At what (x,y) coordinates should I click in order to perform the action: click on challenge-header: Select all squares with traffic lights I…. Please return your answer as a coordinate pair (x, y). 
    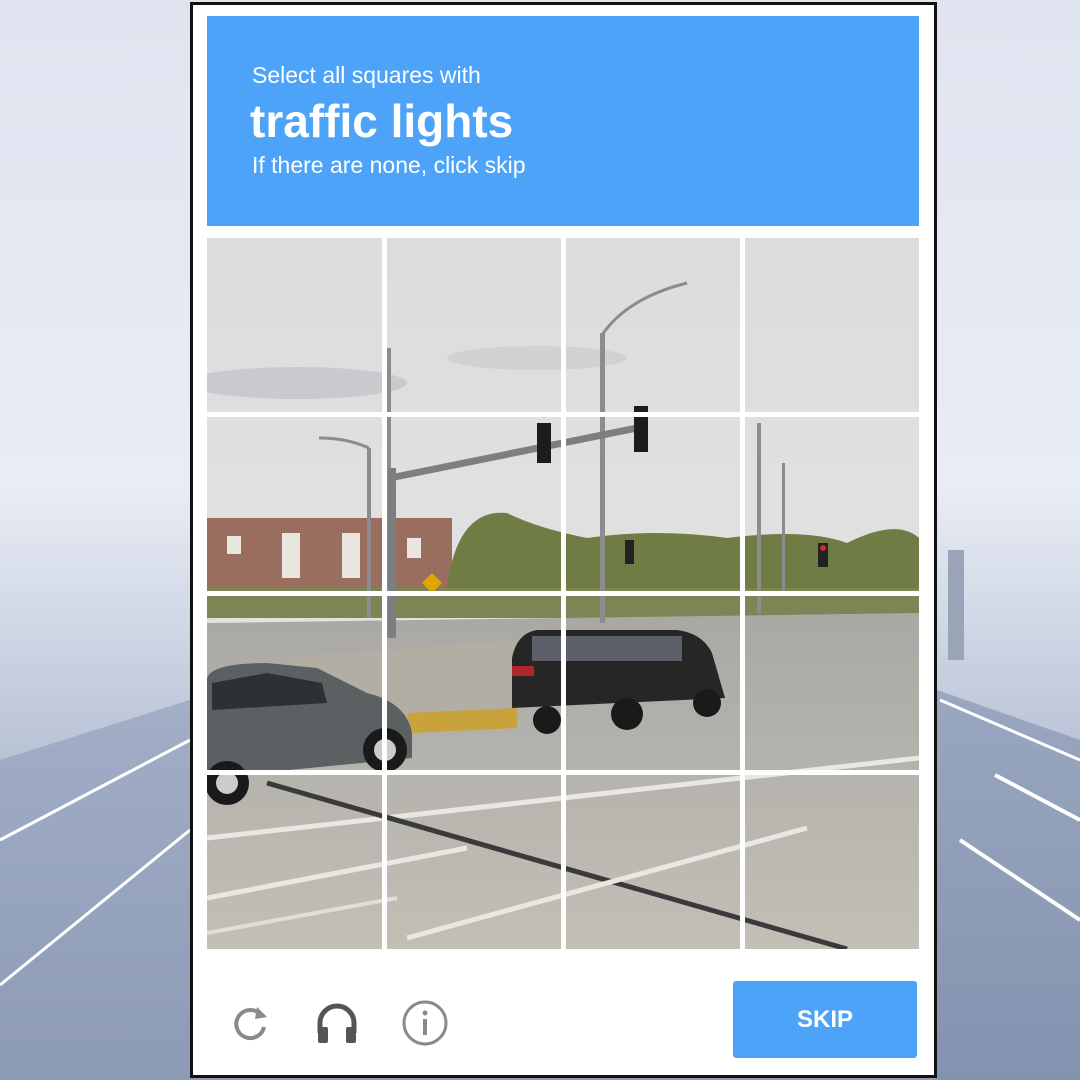
    Looking at the image, I should click on (563, 121).